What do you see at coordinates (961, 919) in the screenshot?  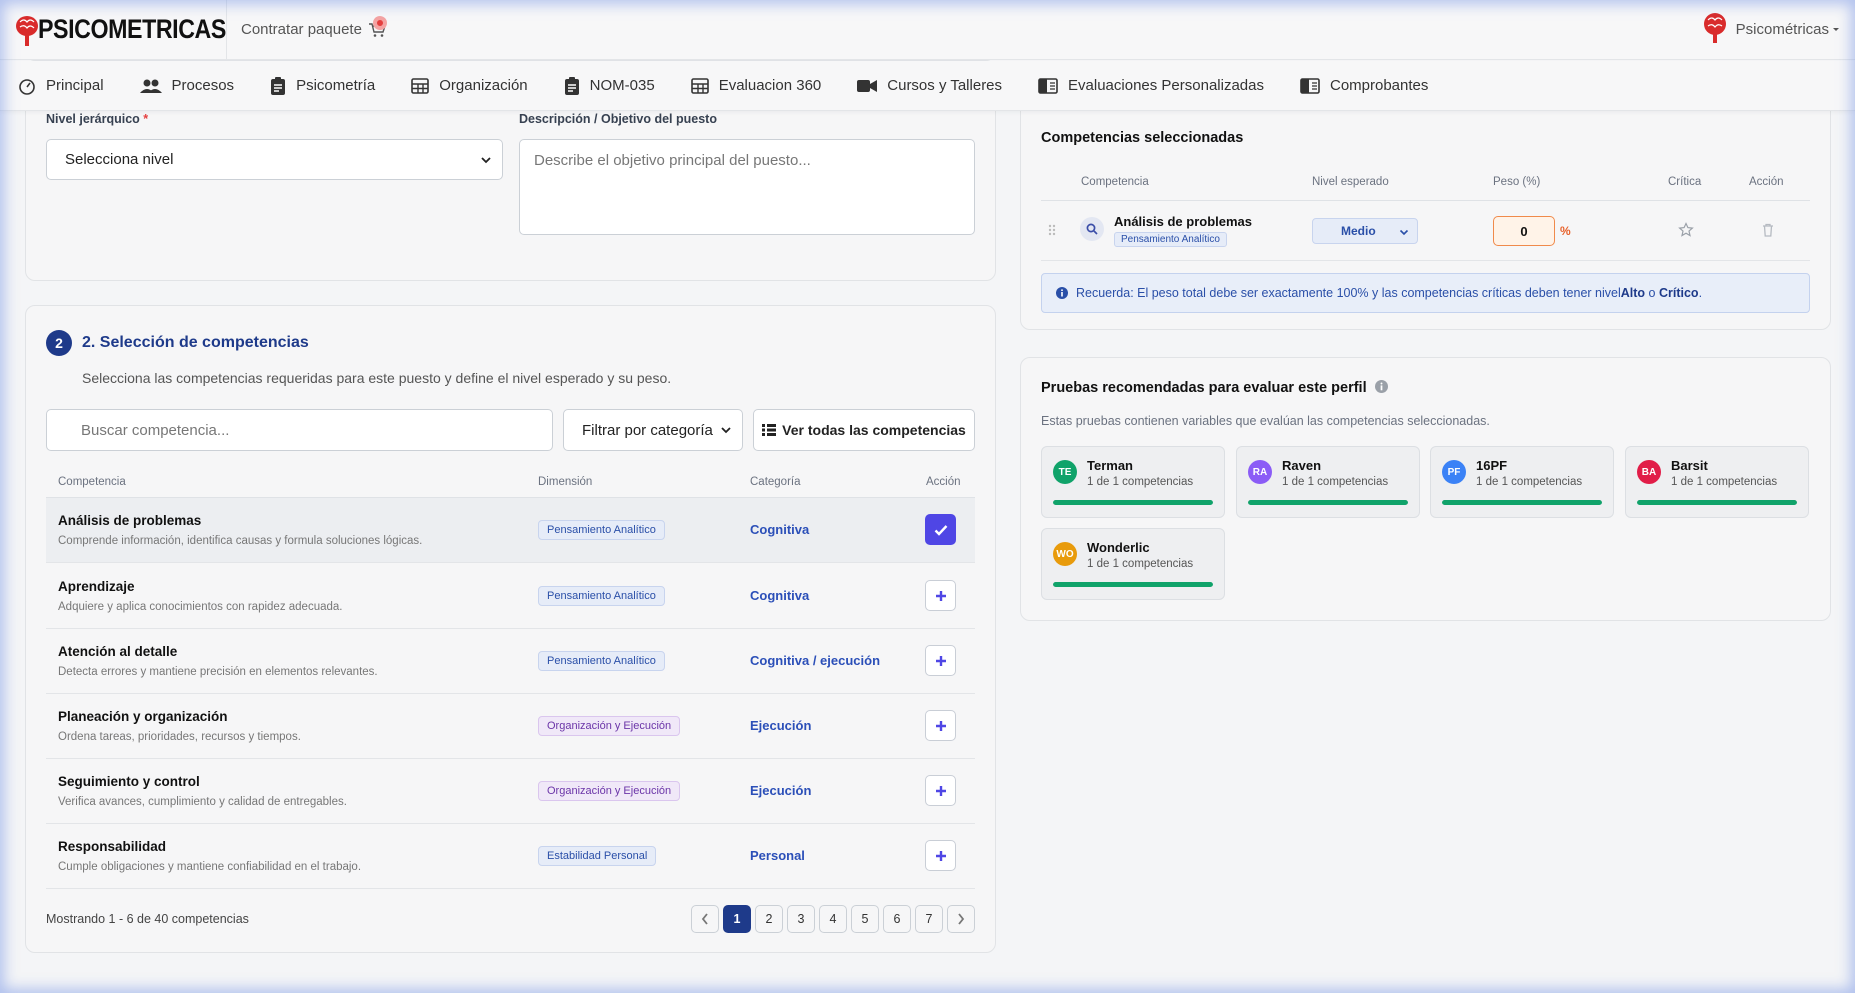 I see `pagination-next-button` at bounding box center [961, 919].